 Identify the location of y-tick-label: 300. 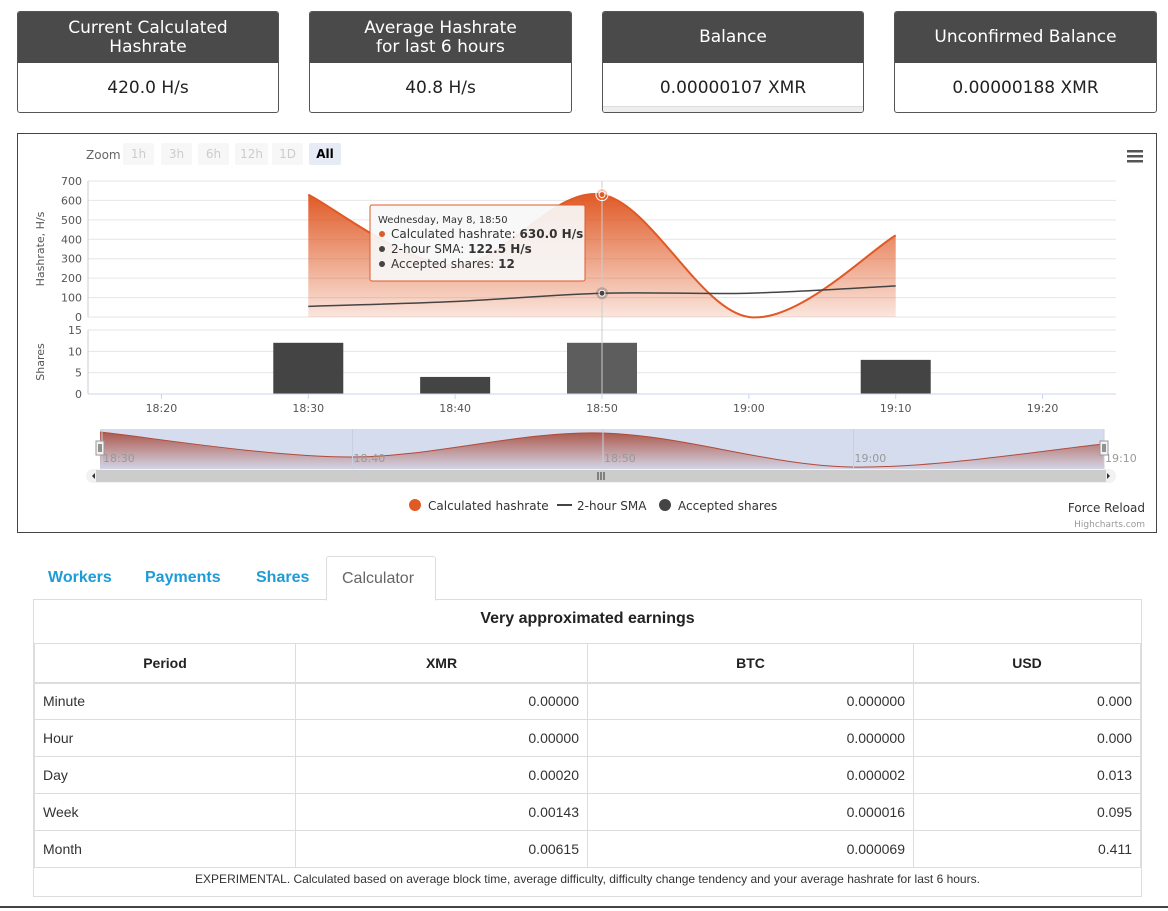
(71, 259).